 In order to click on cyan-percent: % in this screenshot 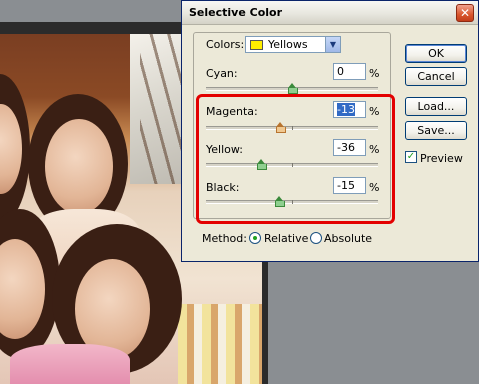, I will do `click(374, 73)`.